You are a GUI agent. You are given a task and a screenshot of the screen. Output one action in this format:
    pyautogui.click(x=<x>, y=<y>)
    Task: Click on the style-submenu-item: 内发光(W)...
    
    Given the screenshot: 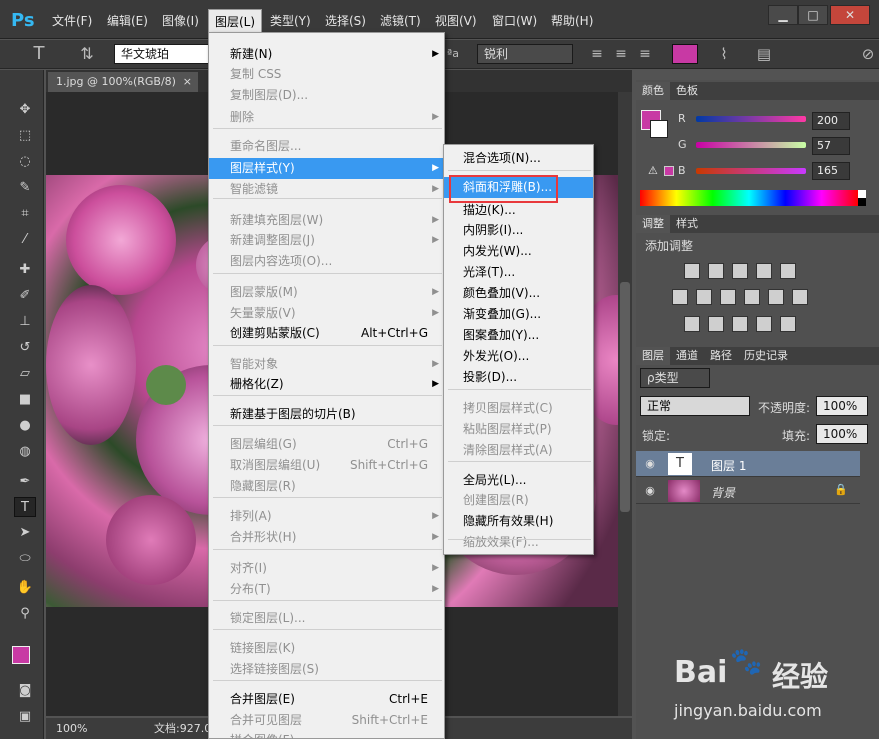 What is the action you would take?
    pyautogui.click(x=518, y=251)
    